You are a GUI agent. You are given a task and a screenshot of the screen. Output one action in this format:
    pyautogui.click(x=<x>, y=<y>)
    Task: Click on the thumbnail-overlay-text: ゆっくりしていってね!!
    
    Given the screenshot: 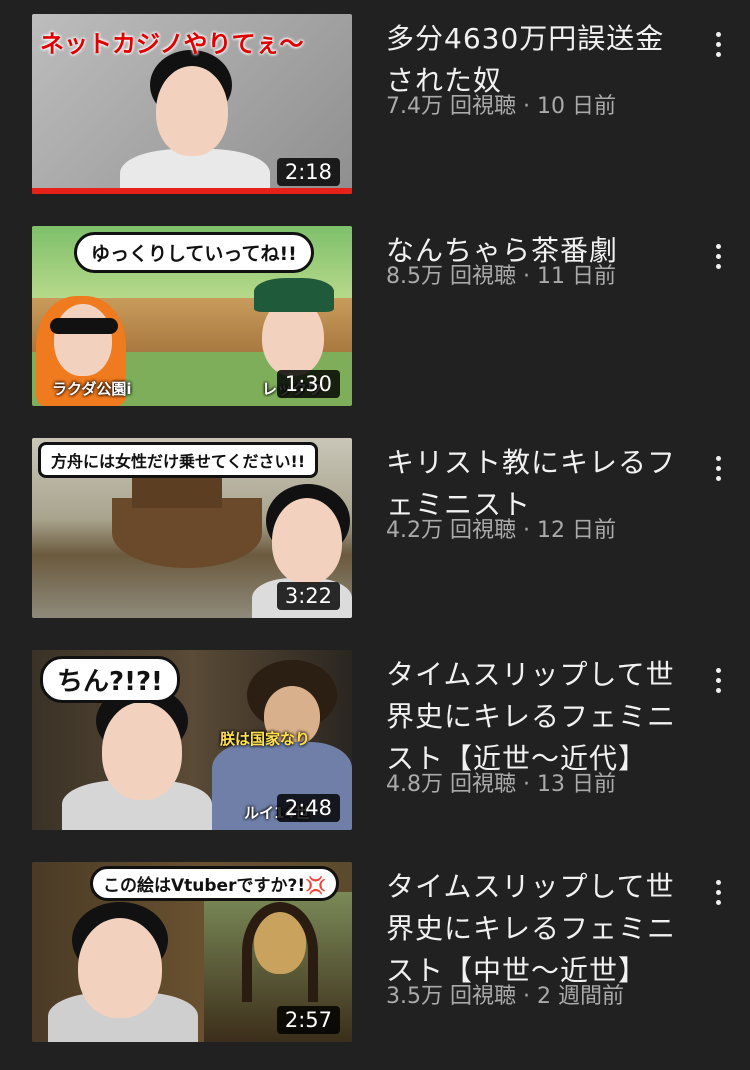 What is the action you would take?
    pyautogui.click(x=194, y=252)
    